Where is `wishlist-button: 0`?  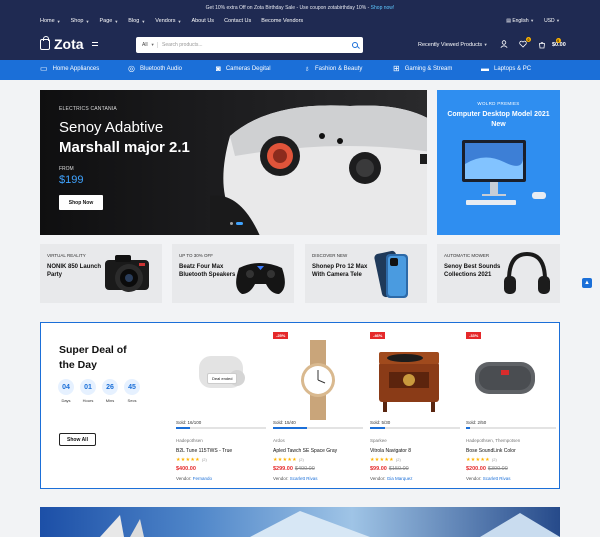 wishlist-button: 0 is located at coordinates (525, 43).